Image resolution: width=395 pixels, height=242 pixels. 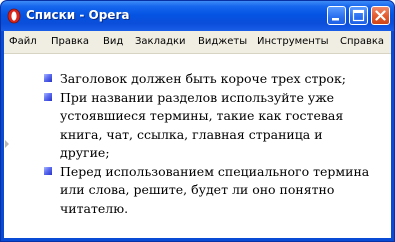 I want to click on list-item-text: Заголовок должен быть короче трех строк;, so click(x=203, y=78).